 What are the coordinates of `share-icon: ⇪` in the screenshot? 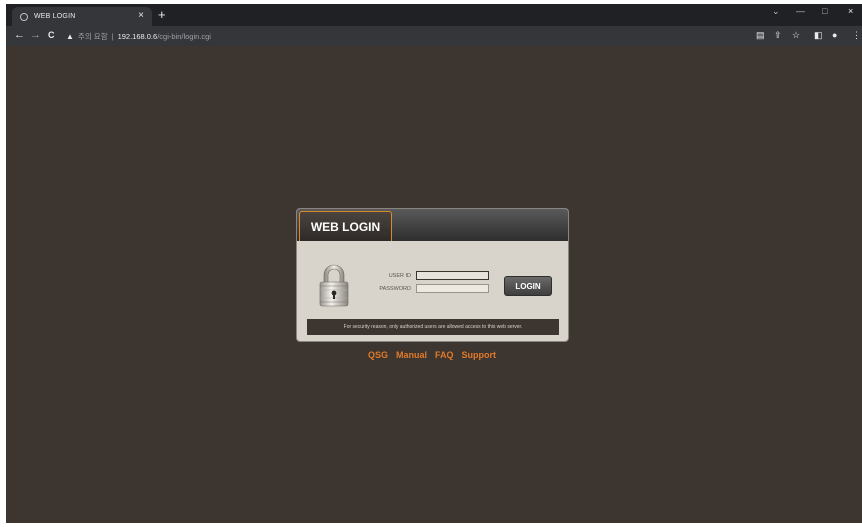 It's located at (778, 35).